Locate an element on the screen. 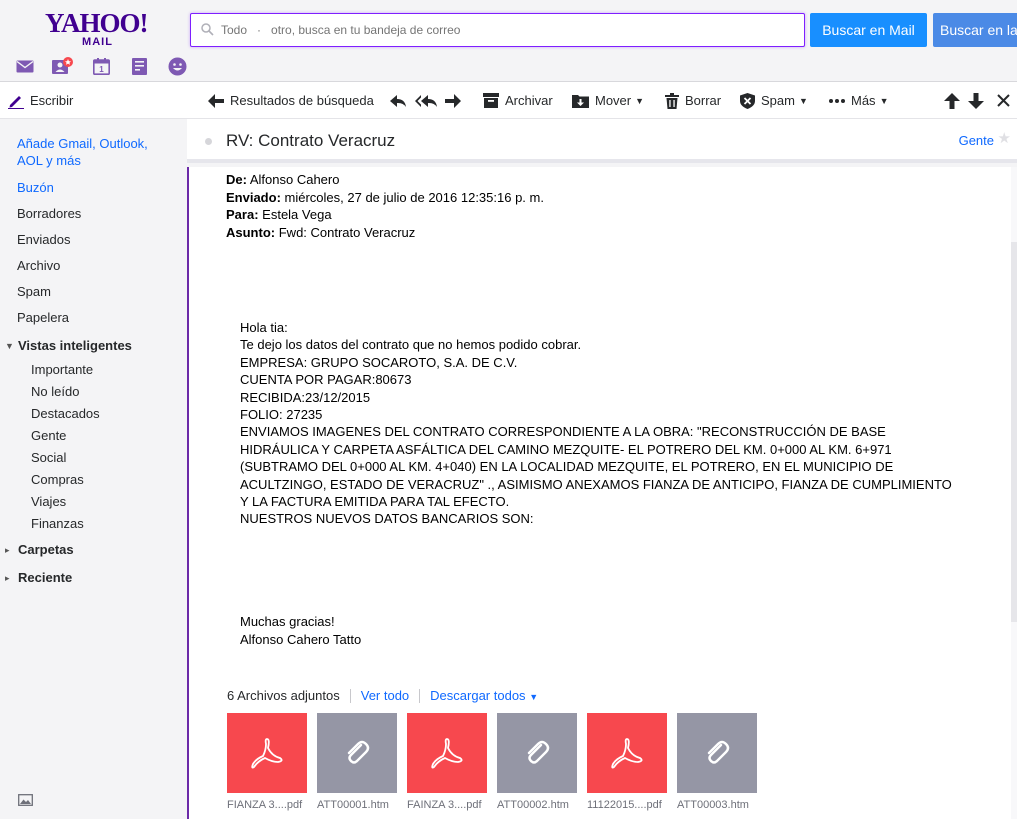 The image size is (1017, 819). sidebar-item-archive: Archivo is located at coordinates (38, 266).